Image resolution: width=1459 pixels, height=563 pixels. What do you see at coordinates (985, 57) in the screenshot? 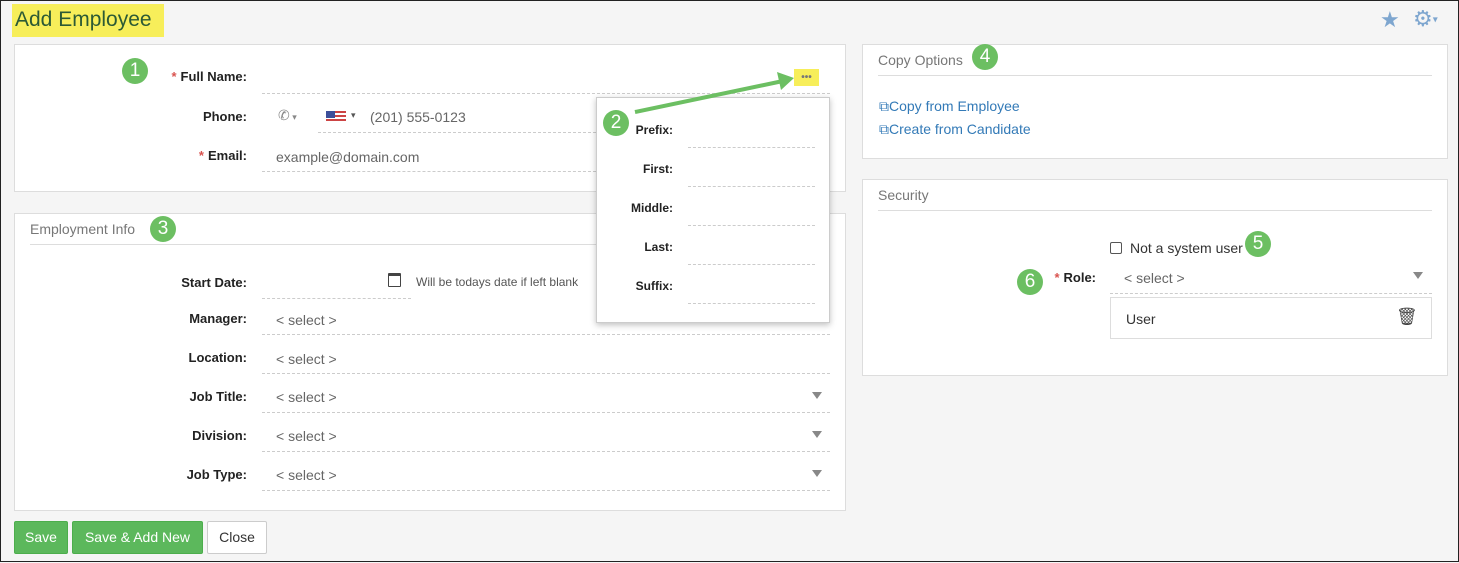
I see `annotation-badge: 4` at bounding box center [985, 57].